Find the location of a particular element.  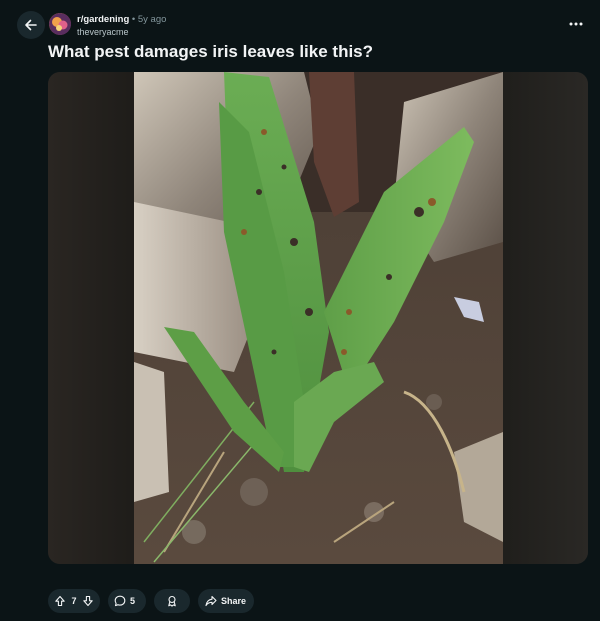

share-button: Share is located at coordinates (226, 601).